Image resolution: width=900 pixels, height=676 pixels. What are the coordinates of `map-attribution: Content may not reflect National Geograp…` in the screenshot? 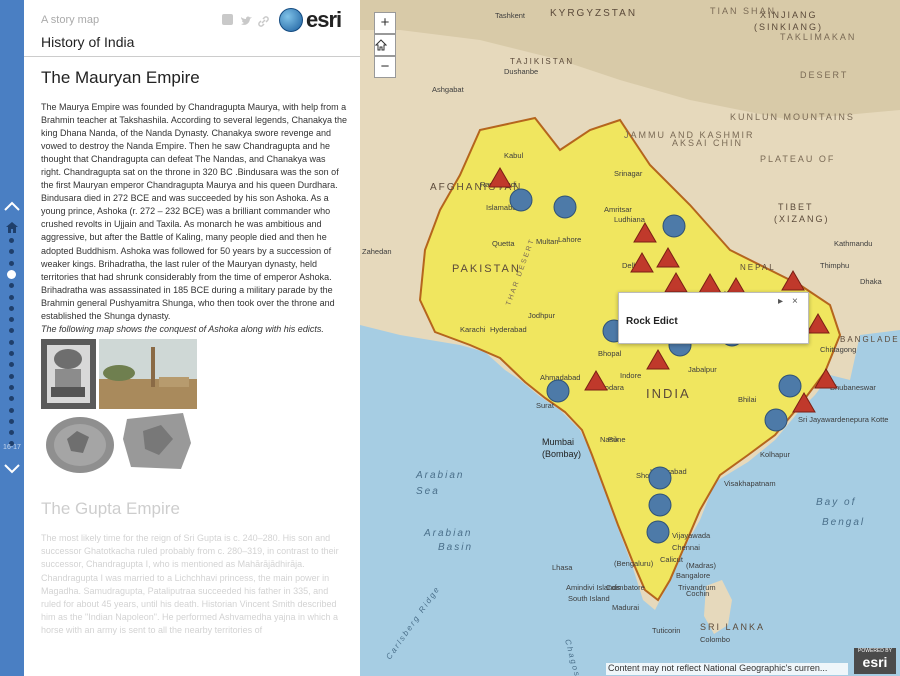 It's located at (727, 669).